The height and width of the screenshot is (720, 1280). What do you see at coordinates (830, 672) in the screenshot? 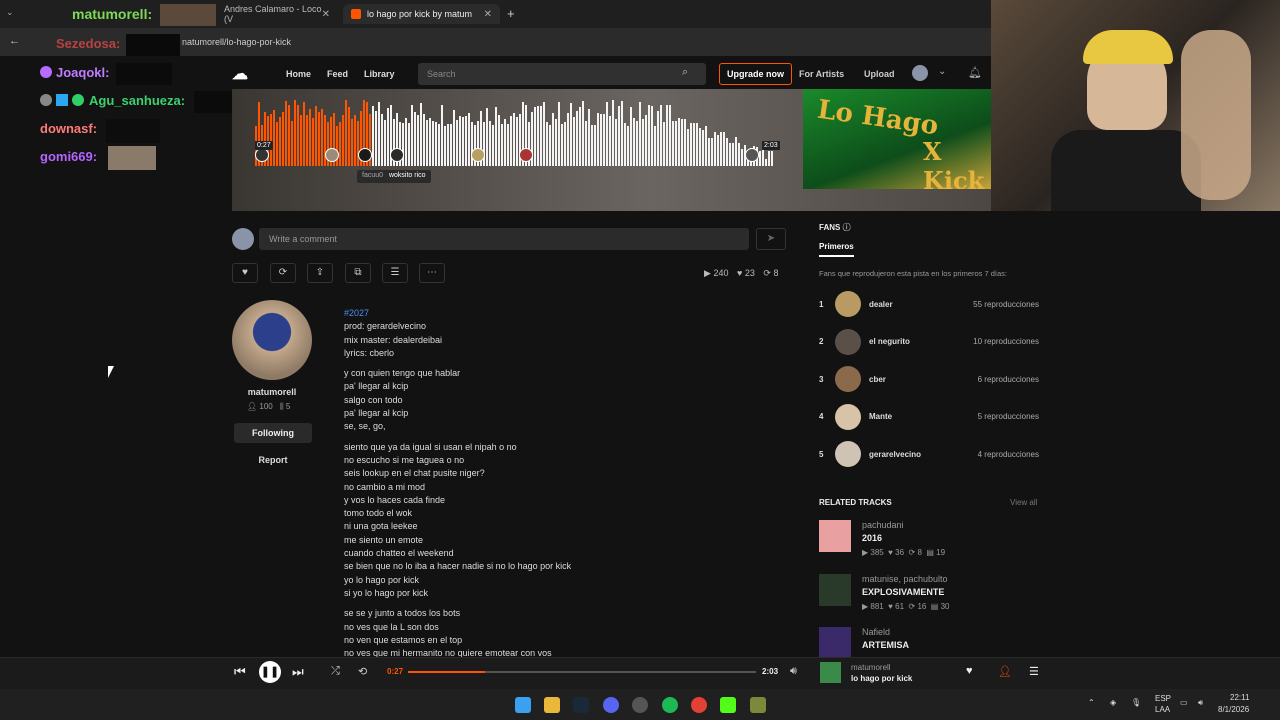
I see `player-cover-art` at bounding box center [830, 672].